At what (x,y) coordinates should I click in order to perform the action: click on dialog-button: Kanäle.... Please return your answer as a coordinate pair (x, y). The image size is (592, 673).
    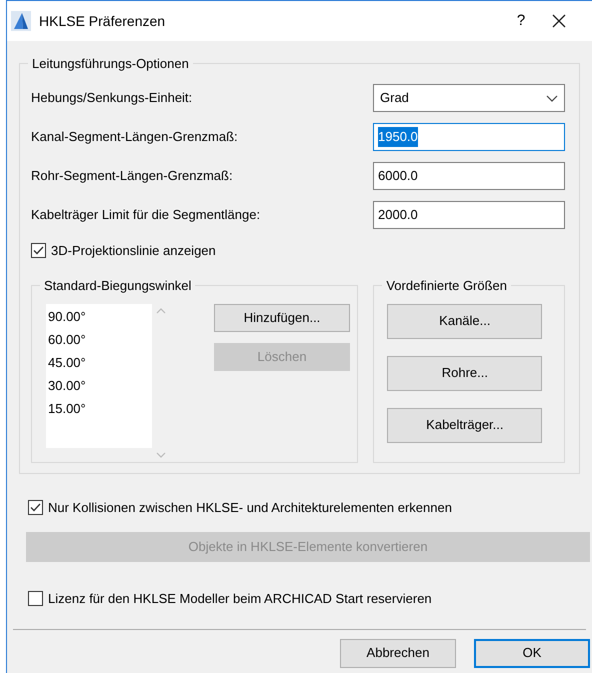
    Looking at the image, I should click on (464, 321).